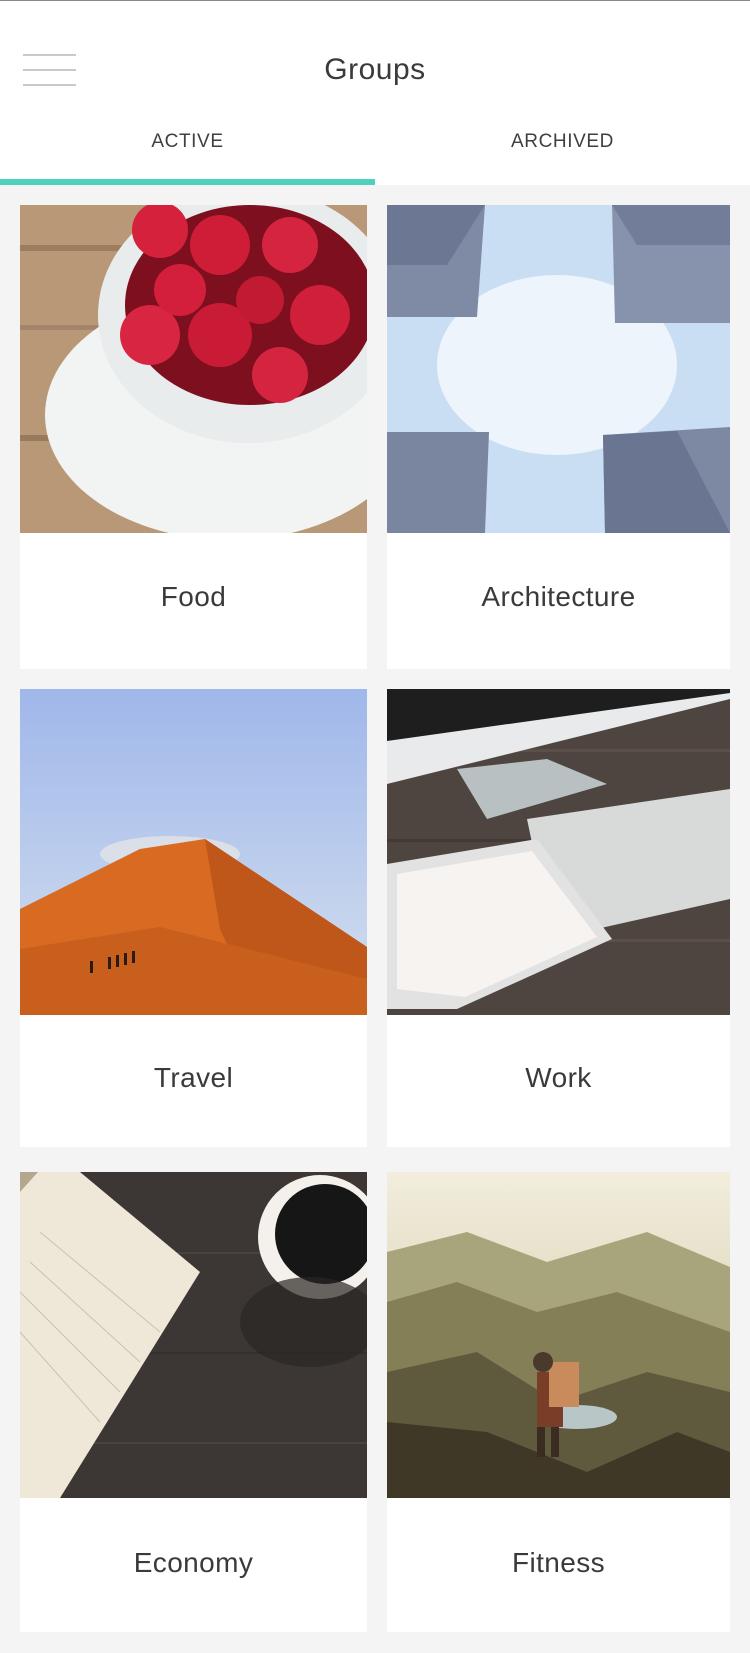 The image size is (750, 1653). What do you see at coordinates (193, 1077) in the screenshot?
I see `group-label: Travel` at bounding box center [193, 1077].